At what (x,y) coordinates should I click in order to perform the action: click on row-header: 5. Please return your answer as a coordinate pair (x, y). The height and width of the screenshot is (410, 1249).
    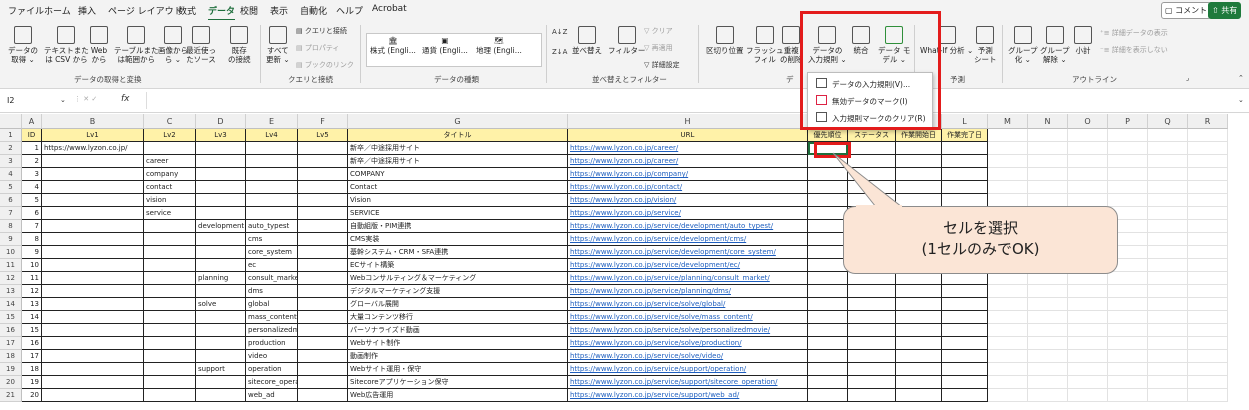
    Looking at the image, I should click on (11, 187).